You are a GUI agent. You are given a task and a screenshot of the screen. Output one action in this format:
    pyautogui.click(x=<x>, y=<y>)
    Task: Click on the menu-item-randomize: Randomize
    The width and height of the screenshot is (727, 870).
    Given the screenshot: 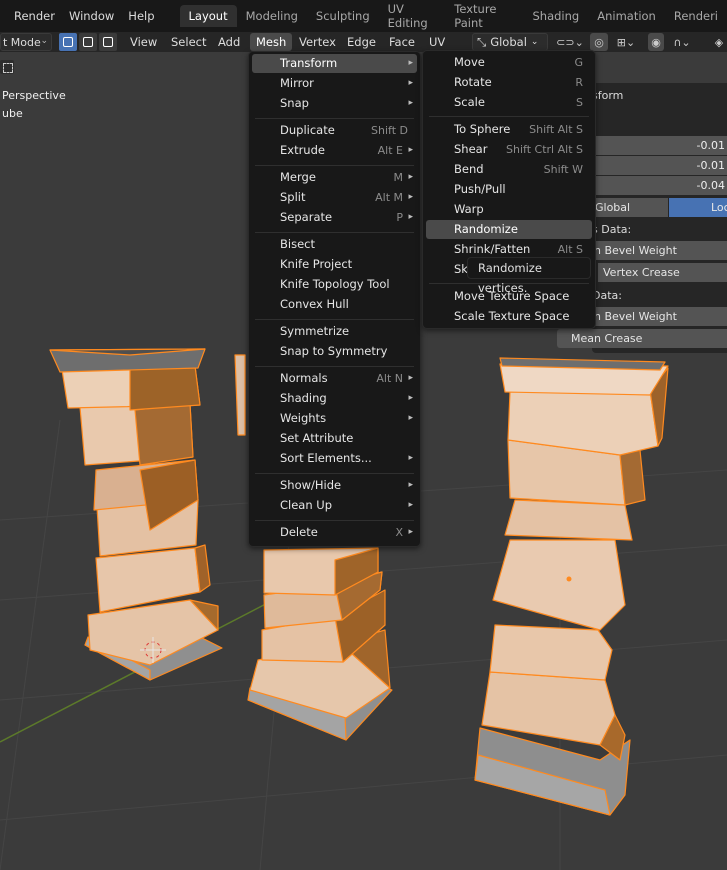 What is the action you would take?
    pyautogui.click(x=509, y=229)
    